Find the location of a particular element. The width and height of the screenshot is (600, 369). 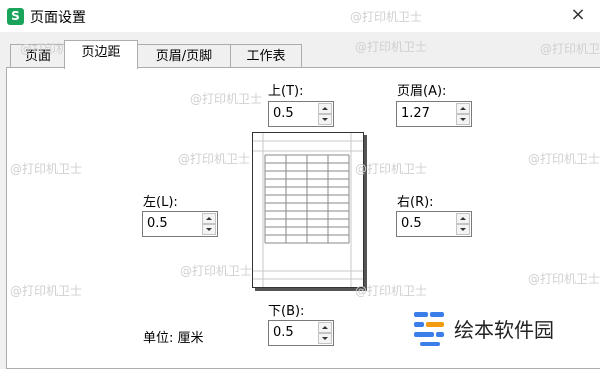

right-margin-spinner: 0.5 is located at coordinates (434, 224).